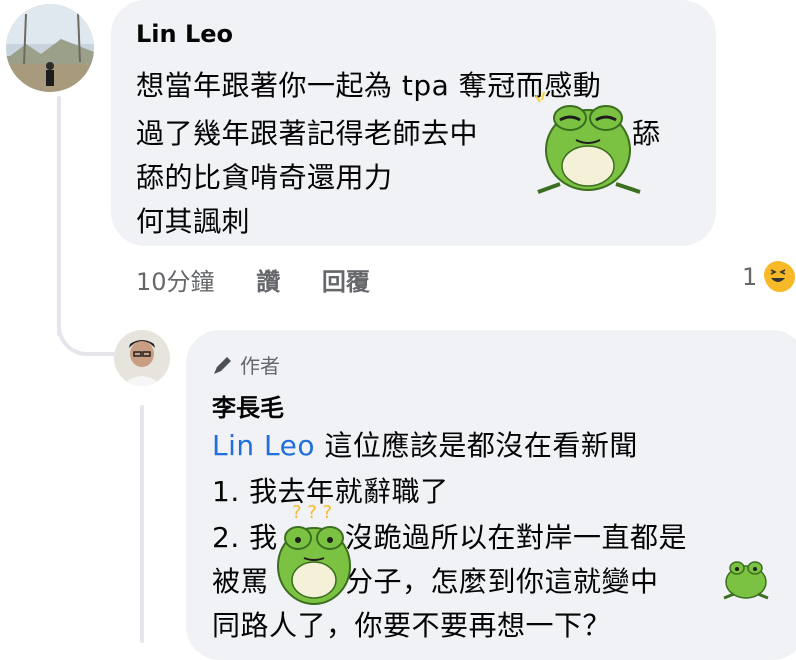 This screenshot has height=660, width=796. I want to click on mention-link: Lin Leo, so click(263, 445).